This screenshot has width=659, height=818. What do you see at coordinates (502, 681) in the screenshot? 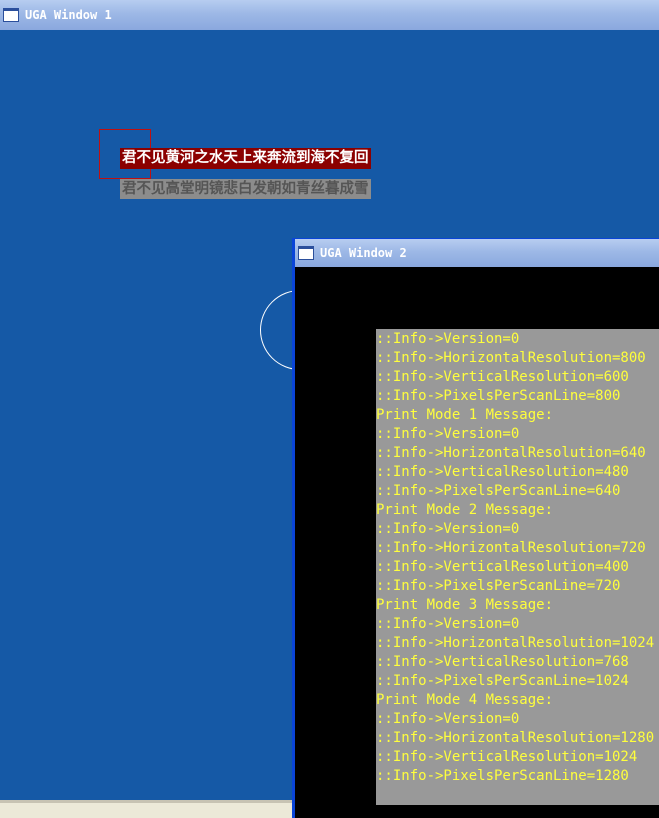
I see `console-line: ::Info->PixelsPerScanLine=1024` at bounding box center [502, 681].